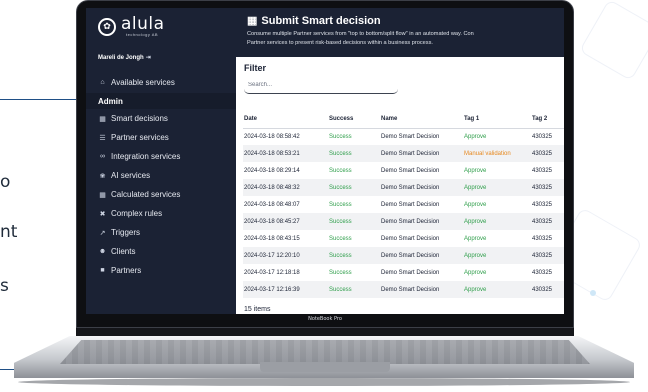 This screenshot has height=392, width=648. I want to click on brain-icon: ❀, so click(102, 176).